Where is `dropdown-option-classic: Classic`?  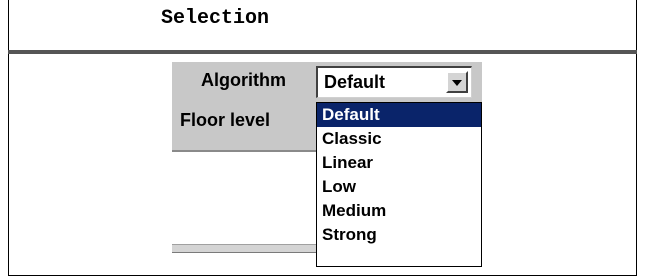 dropdown-option-classic: Classic is located at coordinates (399, 139).